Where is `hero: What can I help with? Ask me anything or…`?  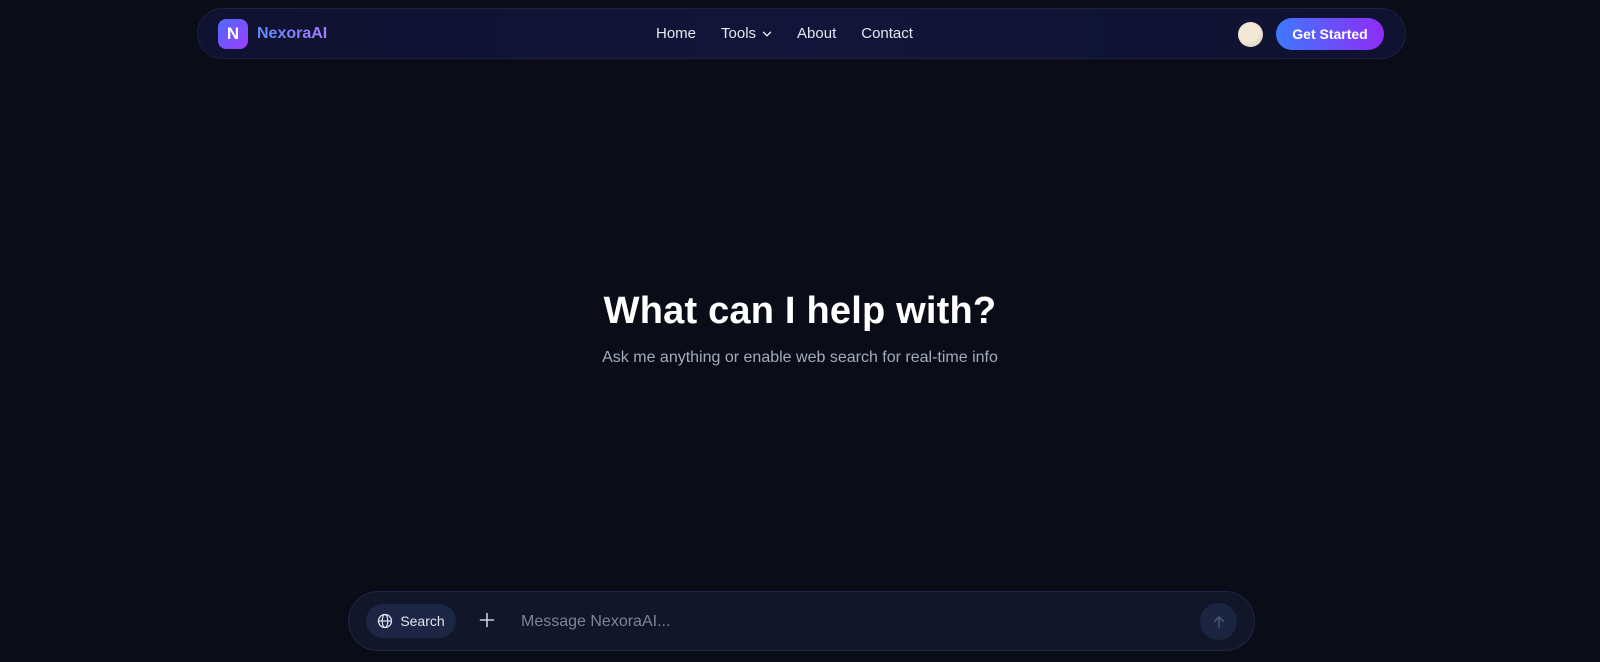 hero: What can I help with? Ask me anything or… is located at coordinates (800, 328).